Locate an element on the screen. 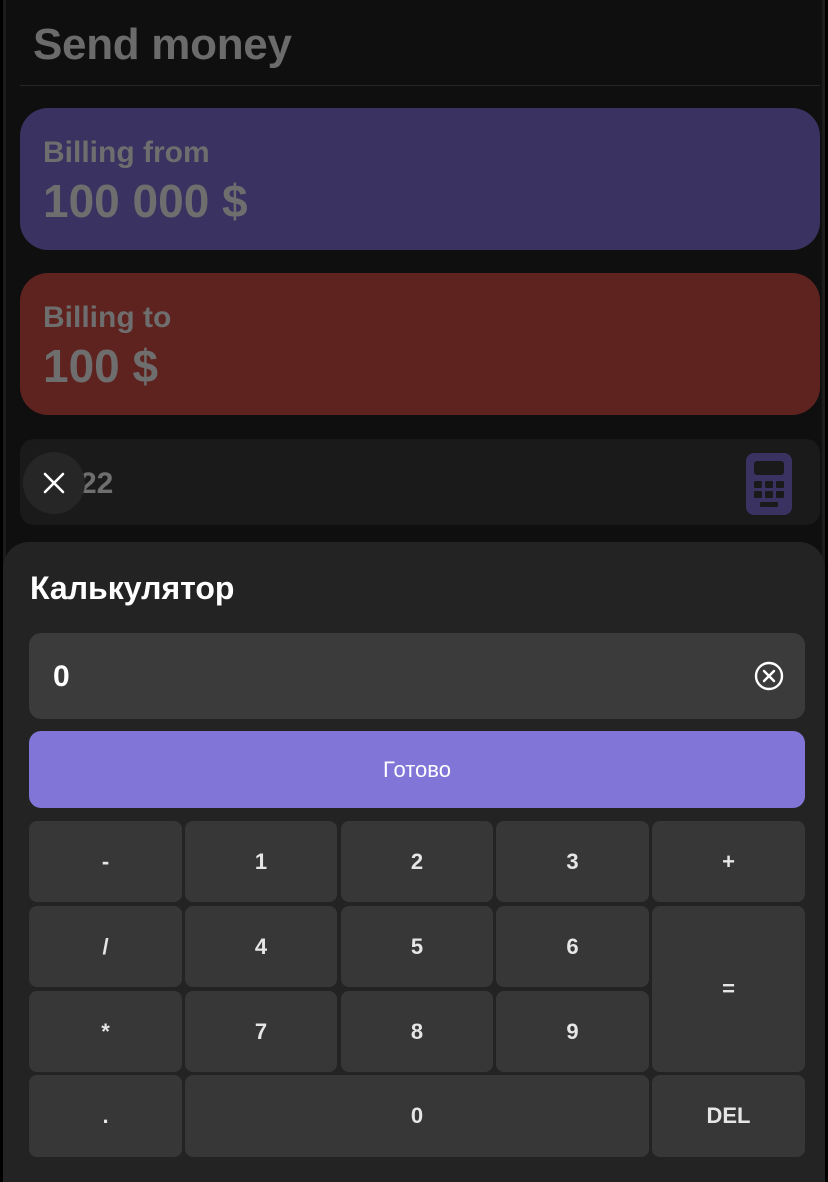 The width and height of the screenshot is (828, 1182). key-0: 0 is located at coordinates (417, 1116).